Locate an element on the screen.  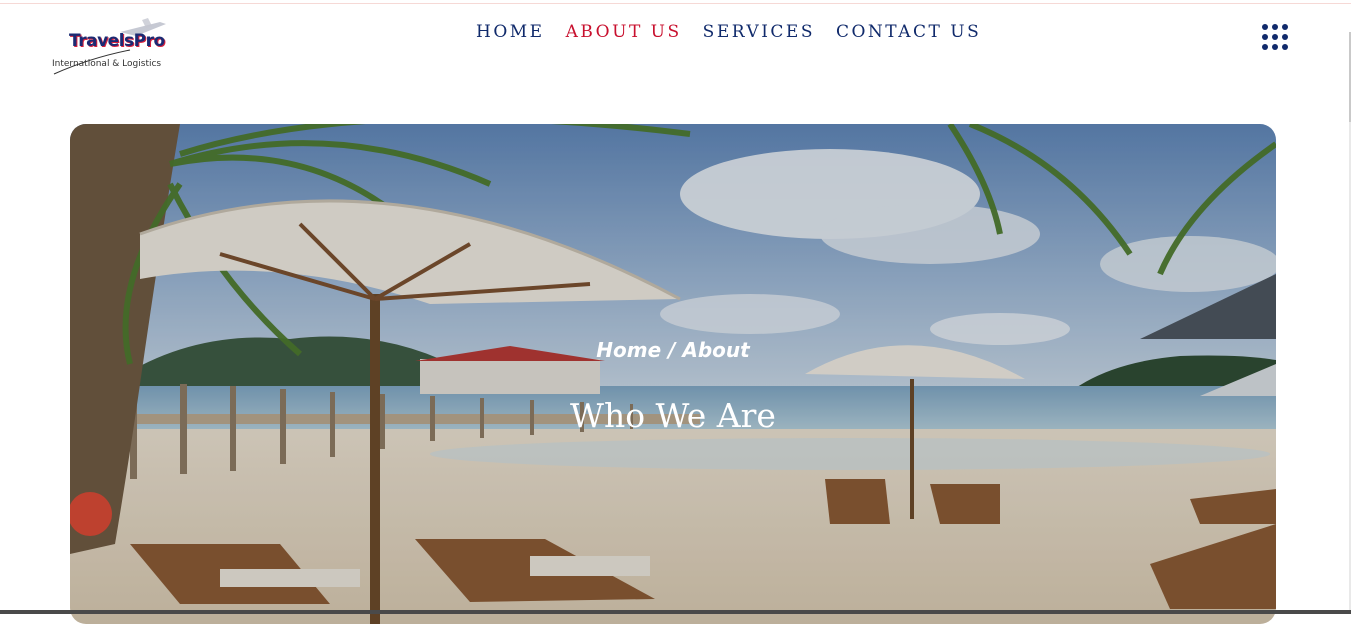
brand-name: TravelsPro is located at coordinates (117, 41).